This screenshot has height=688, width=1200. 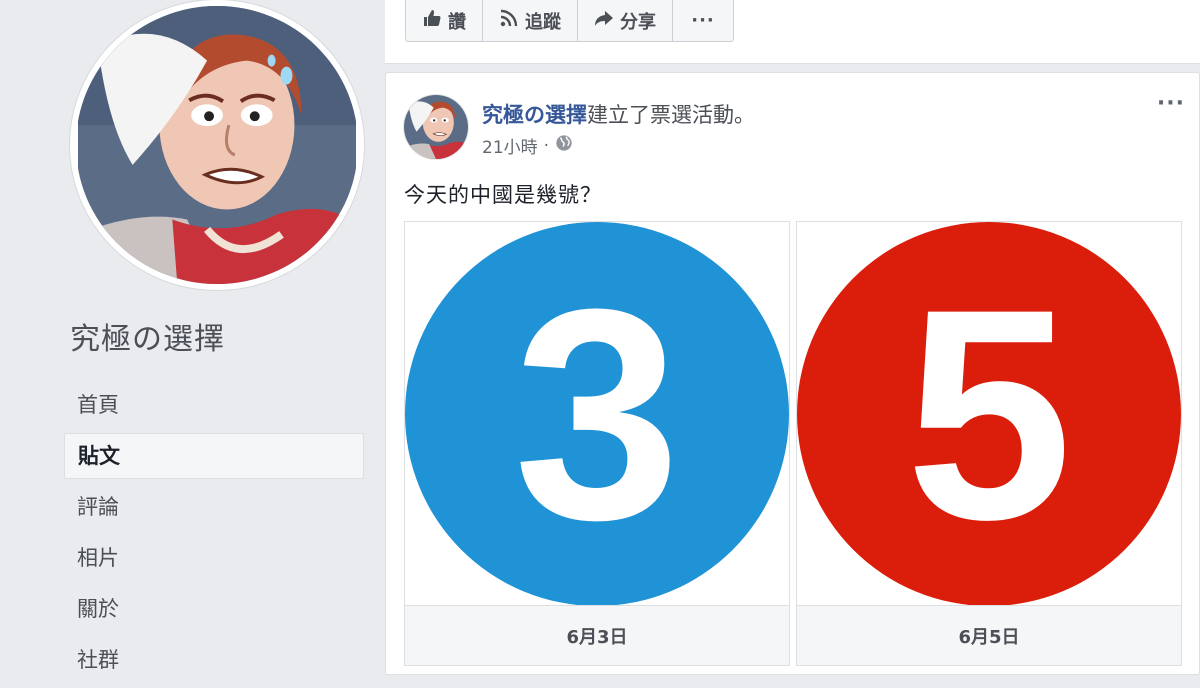 What do you see at coordinates (503, 195) in the screenshot?
I see `poll-question: 今天的中國是幾號？` at bounding box center [503, 195].